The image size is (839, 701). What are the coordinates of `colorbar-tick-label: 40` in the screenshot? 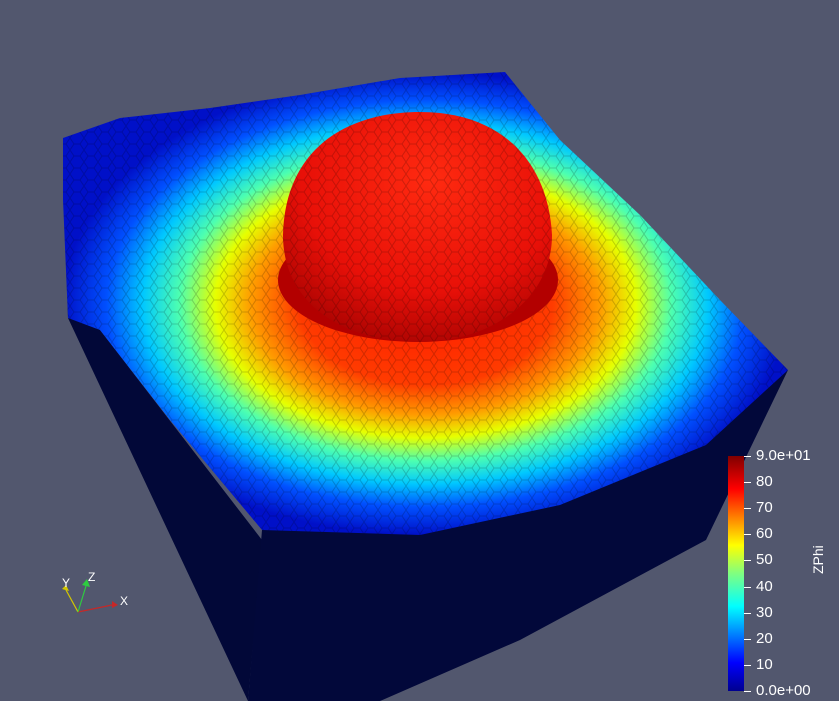 It's located at (764, 586).